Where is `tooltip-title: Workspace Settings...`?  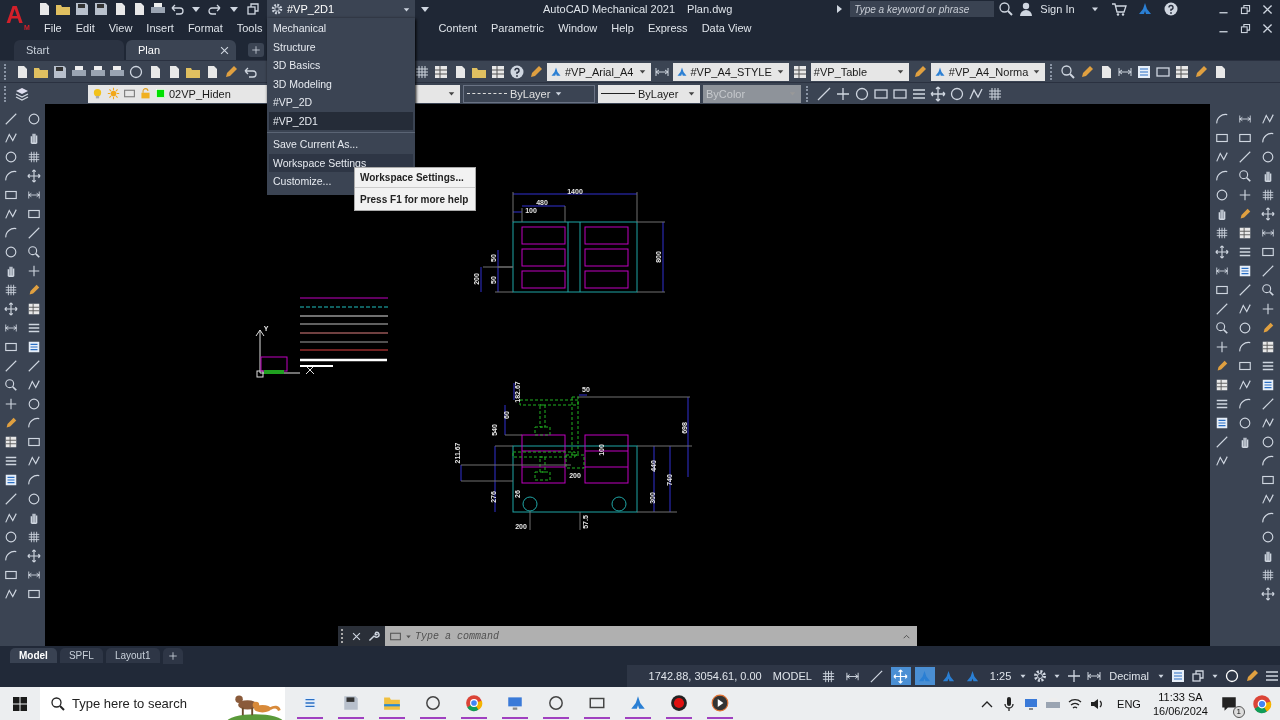
tooltip-title: Workspace Settings... is located at coordinates (415, 178).